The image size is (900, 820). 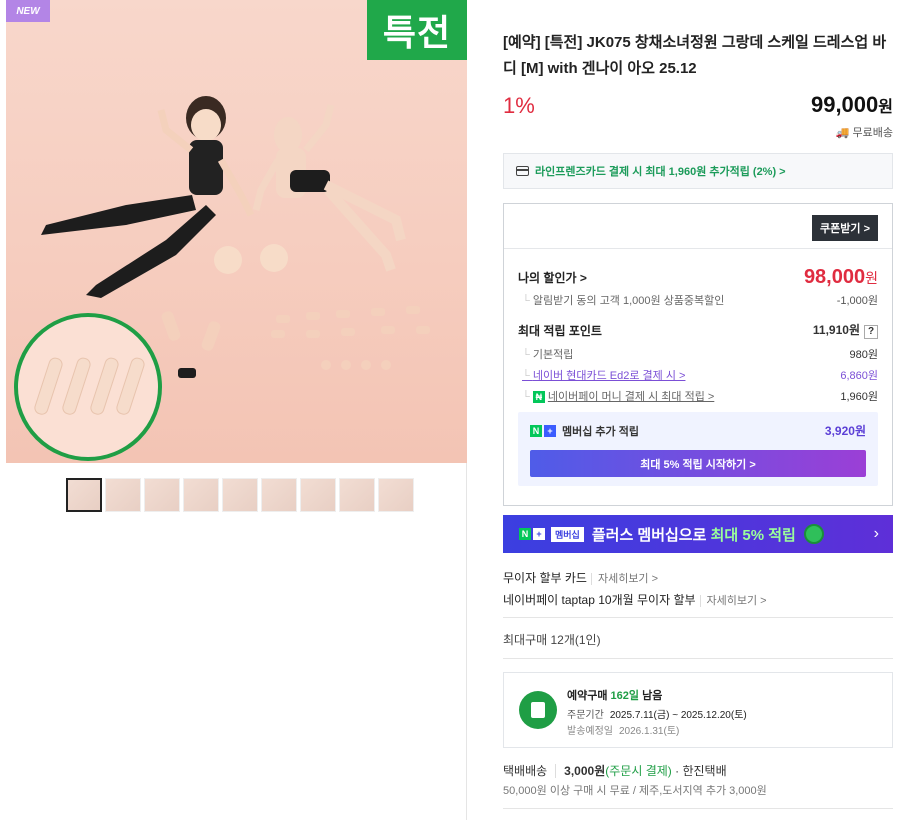 I want to click on points-value: 11,910원, so click(x=836, y=330).